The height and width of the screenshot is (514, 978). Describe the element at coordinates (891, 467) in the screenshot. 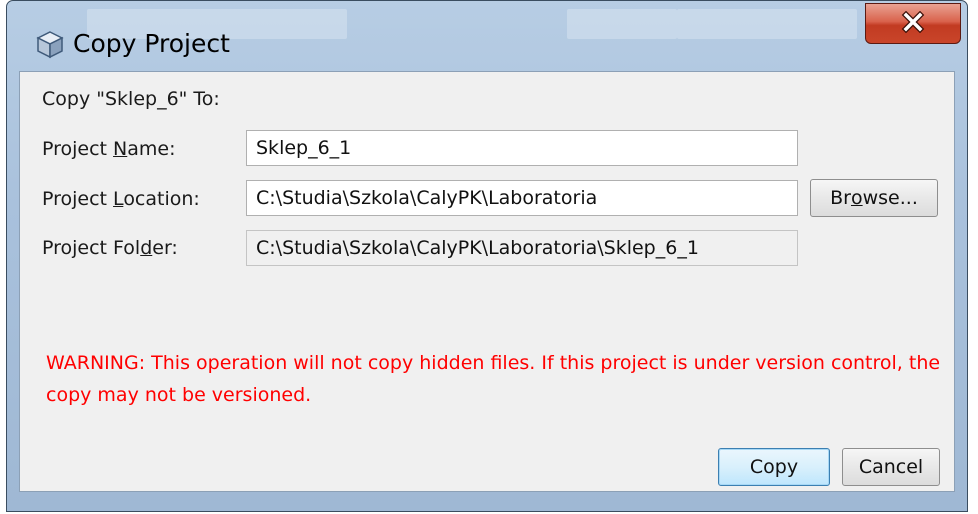

I see `cancel-button: Cancel` at that location.